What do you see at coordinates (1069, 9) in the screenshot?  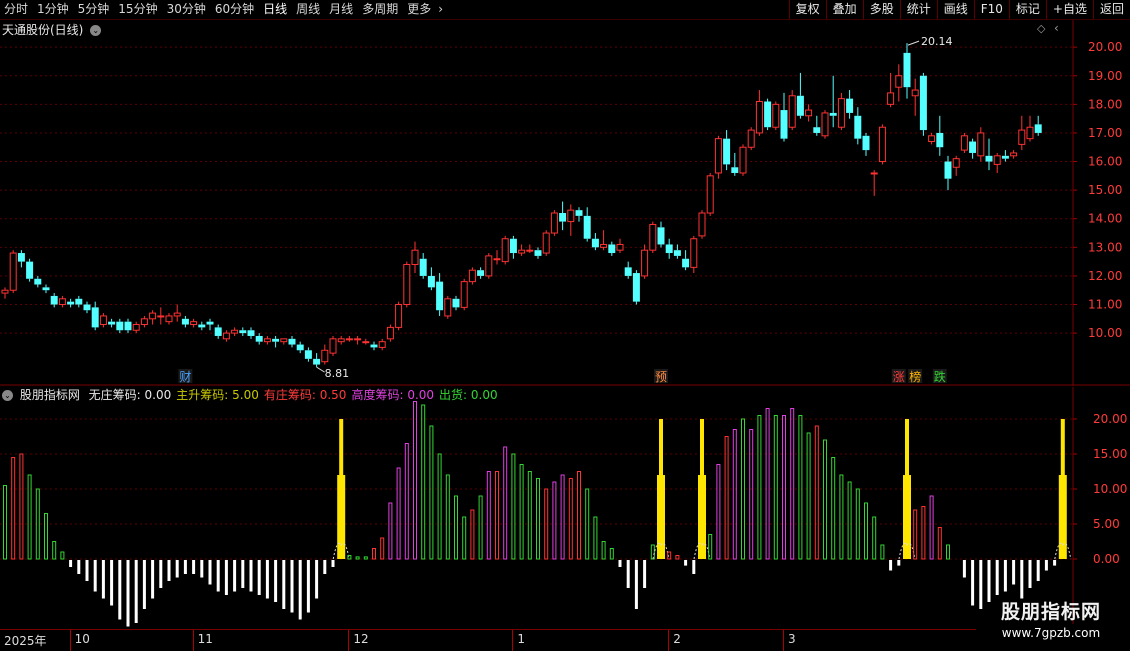 I see `toolbar-button-7: +自选` at bounding box center [1069, 9].